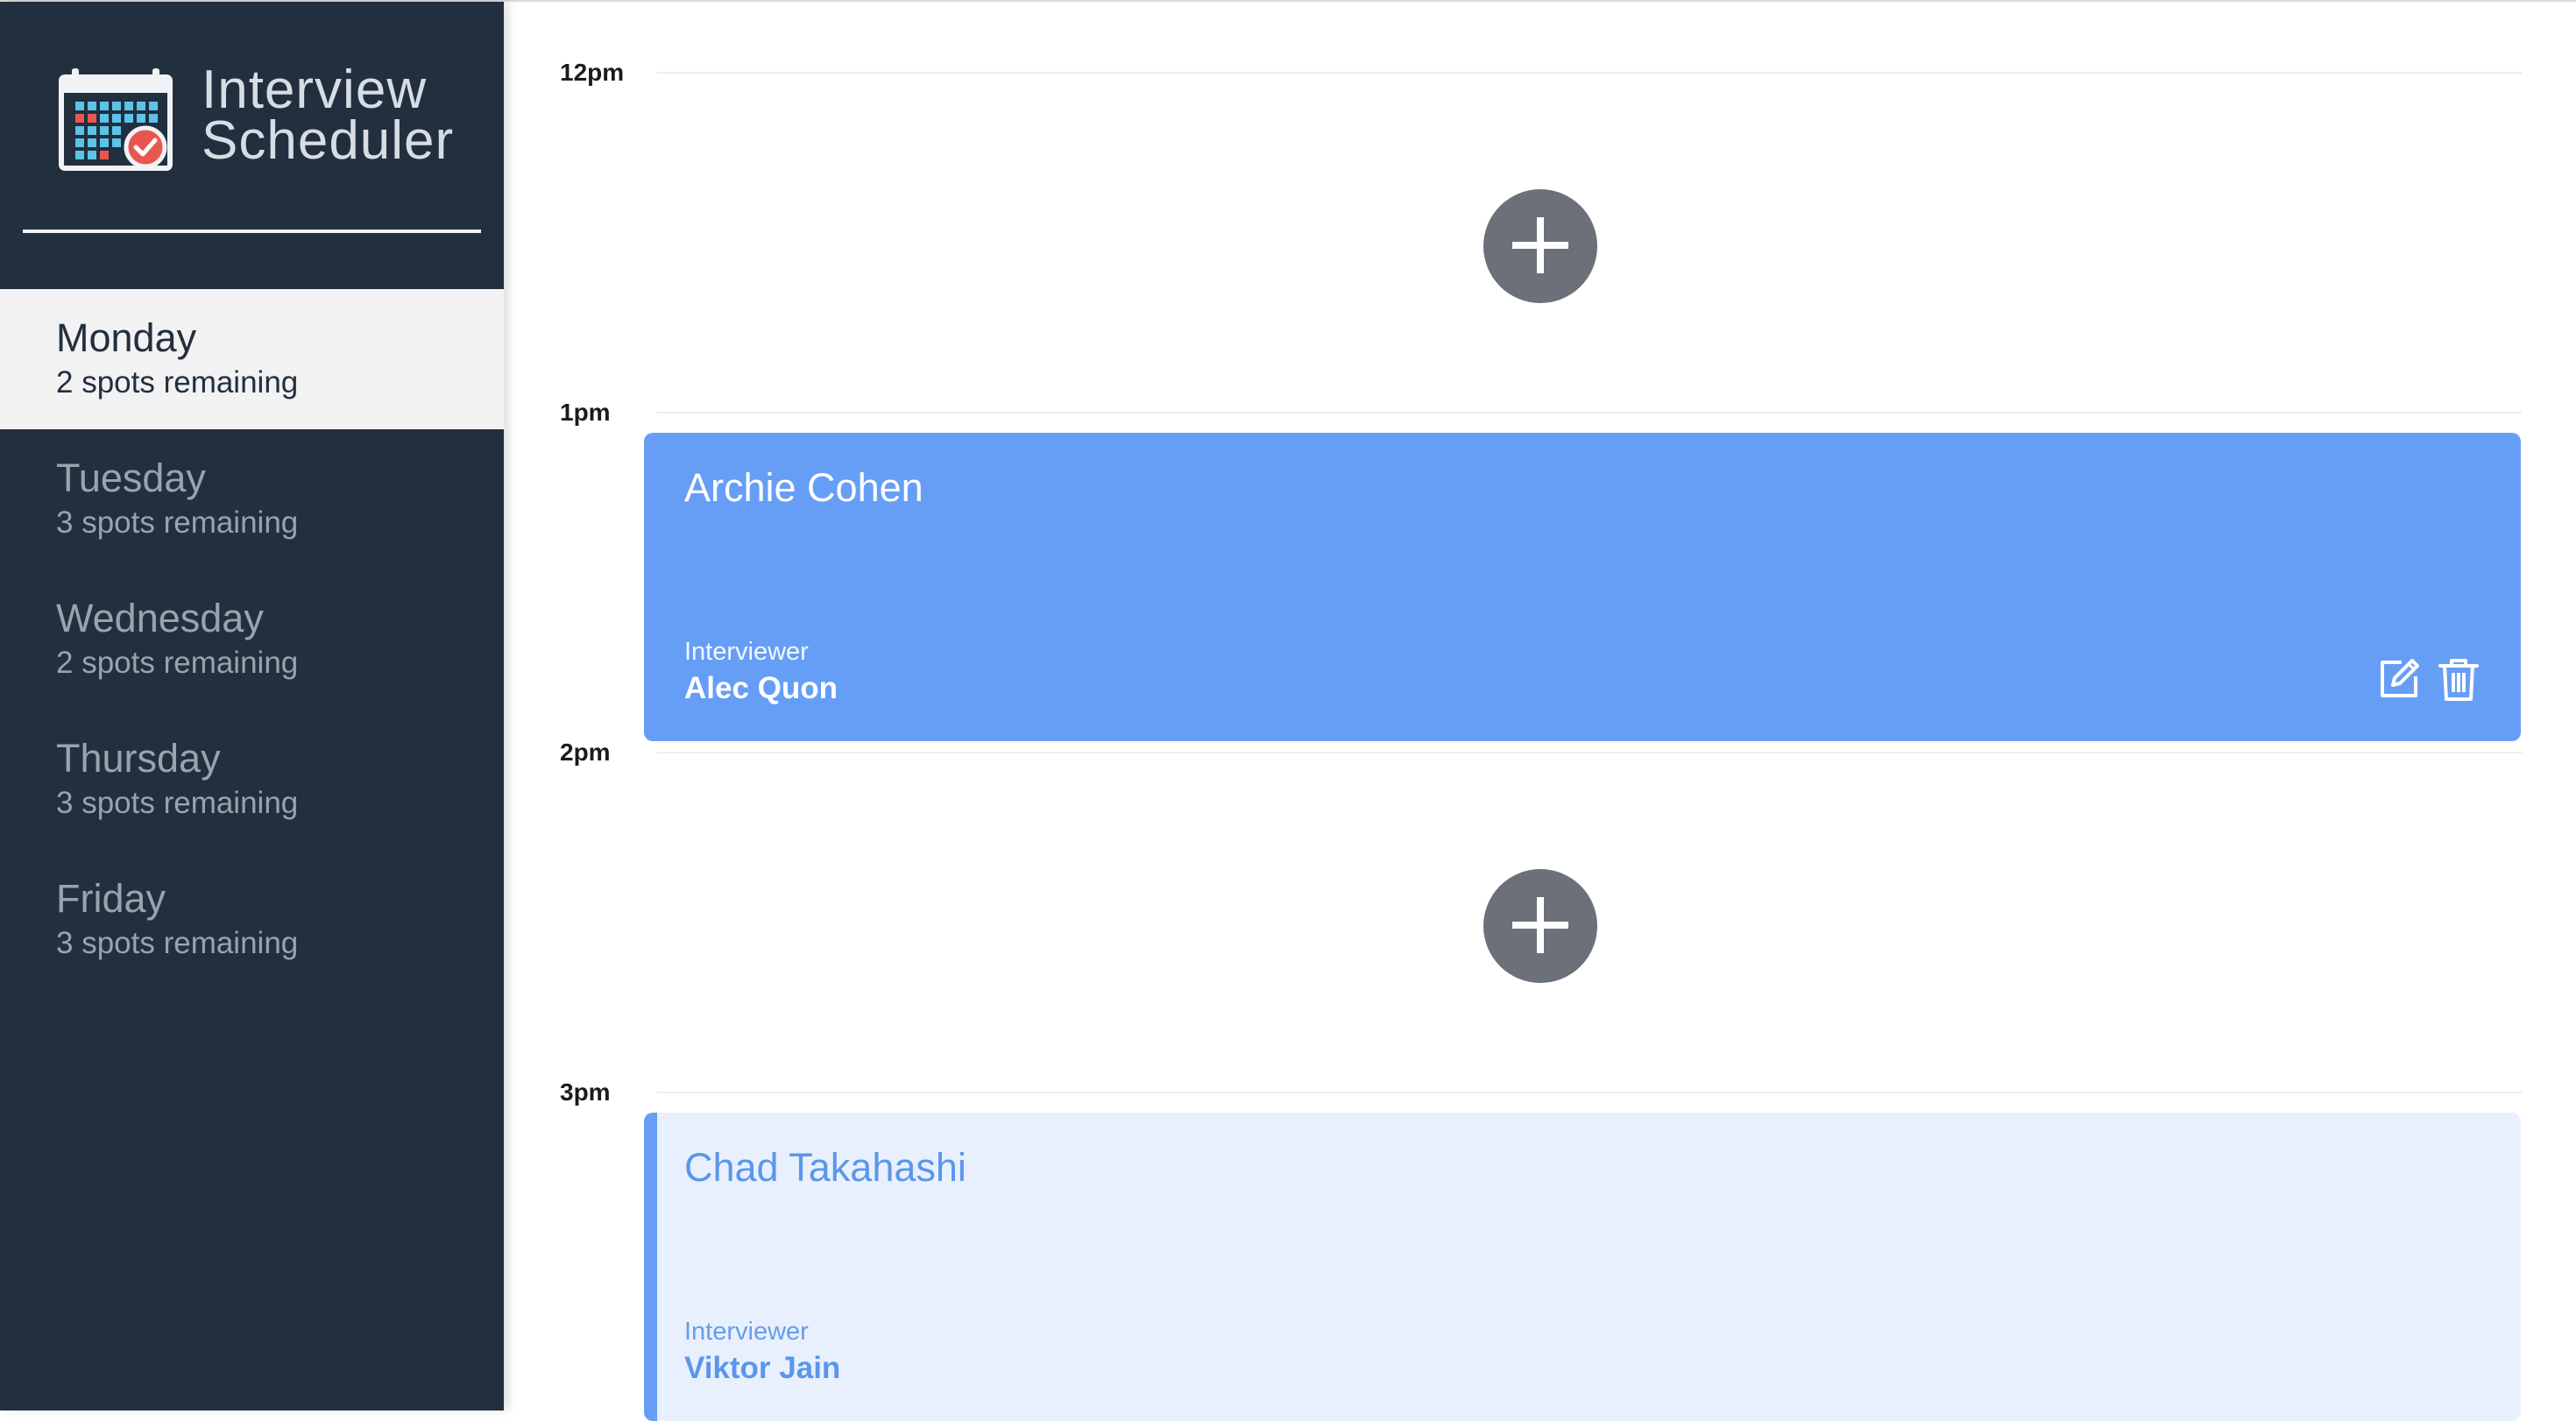  I want to click on app-title-line2: Scheduler, so click(328, 140).